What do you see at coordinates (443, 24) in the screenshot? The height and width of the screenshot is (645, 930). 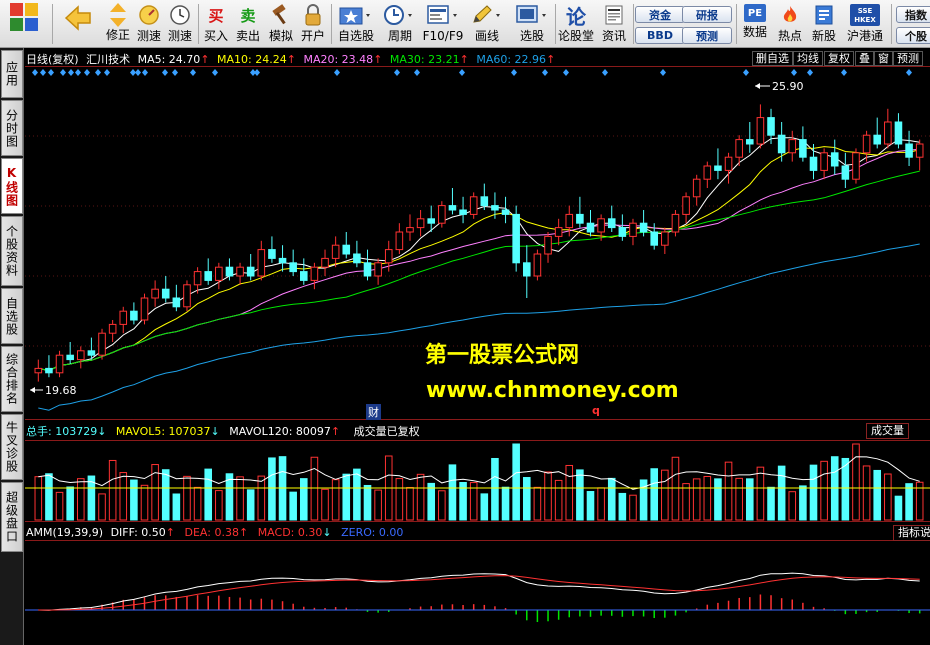 I see `f10-button: F10/F9` at bounding box center [443, 24].